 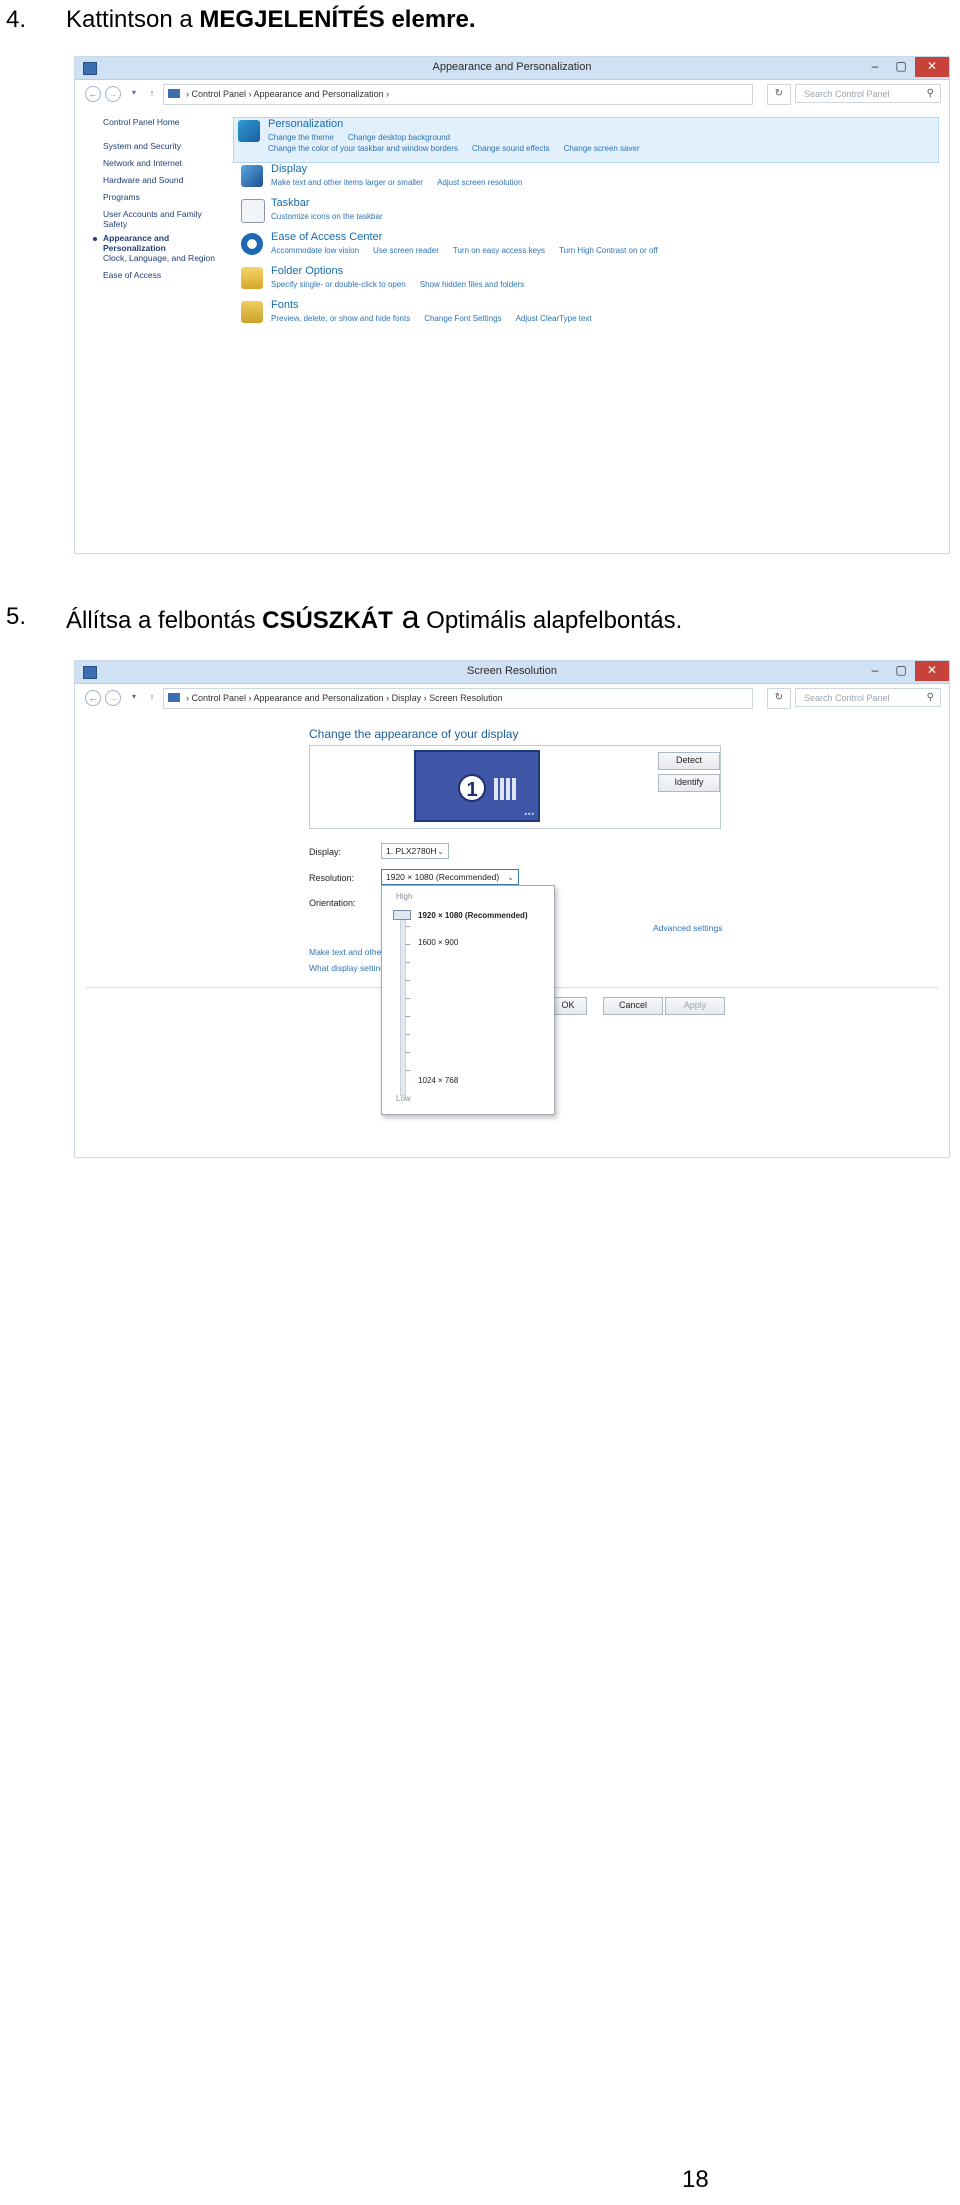 I want to click on category-name: Display, so click(x=289, y=169).